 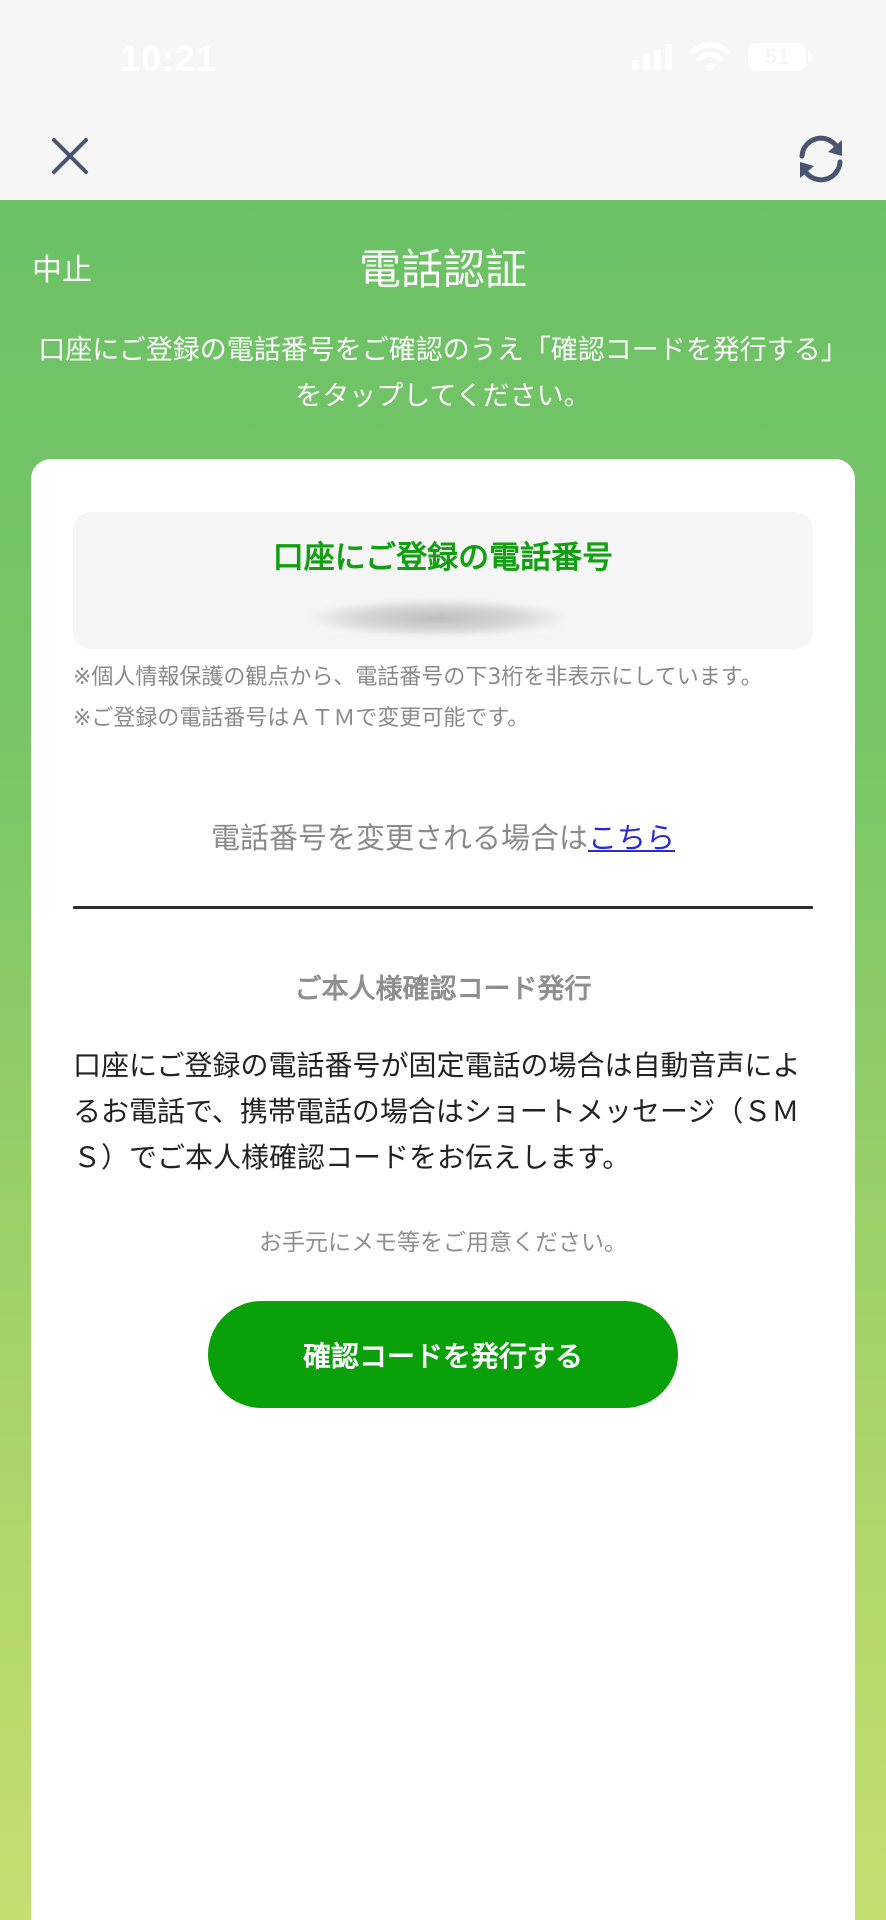 What do you see at coordinates (443, 558) in the screenshot?
I see `registered-phone-title: 口座にご登録の電話番号` at bounding box center [443, 558].